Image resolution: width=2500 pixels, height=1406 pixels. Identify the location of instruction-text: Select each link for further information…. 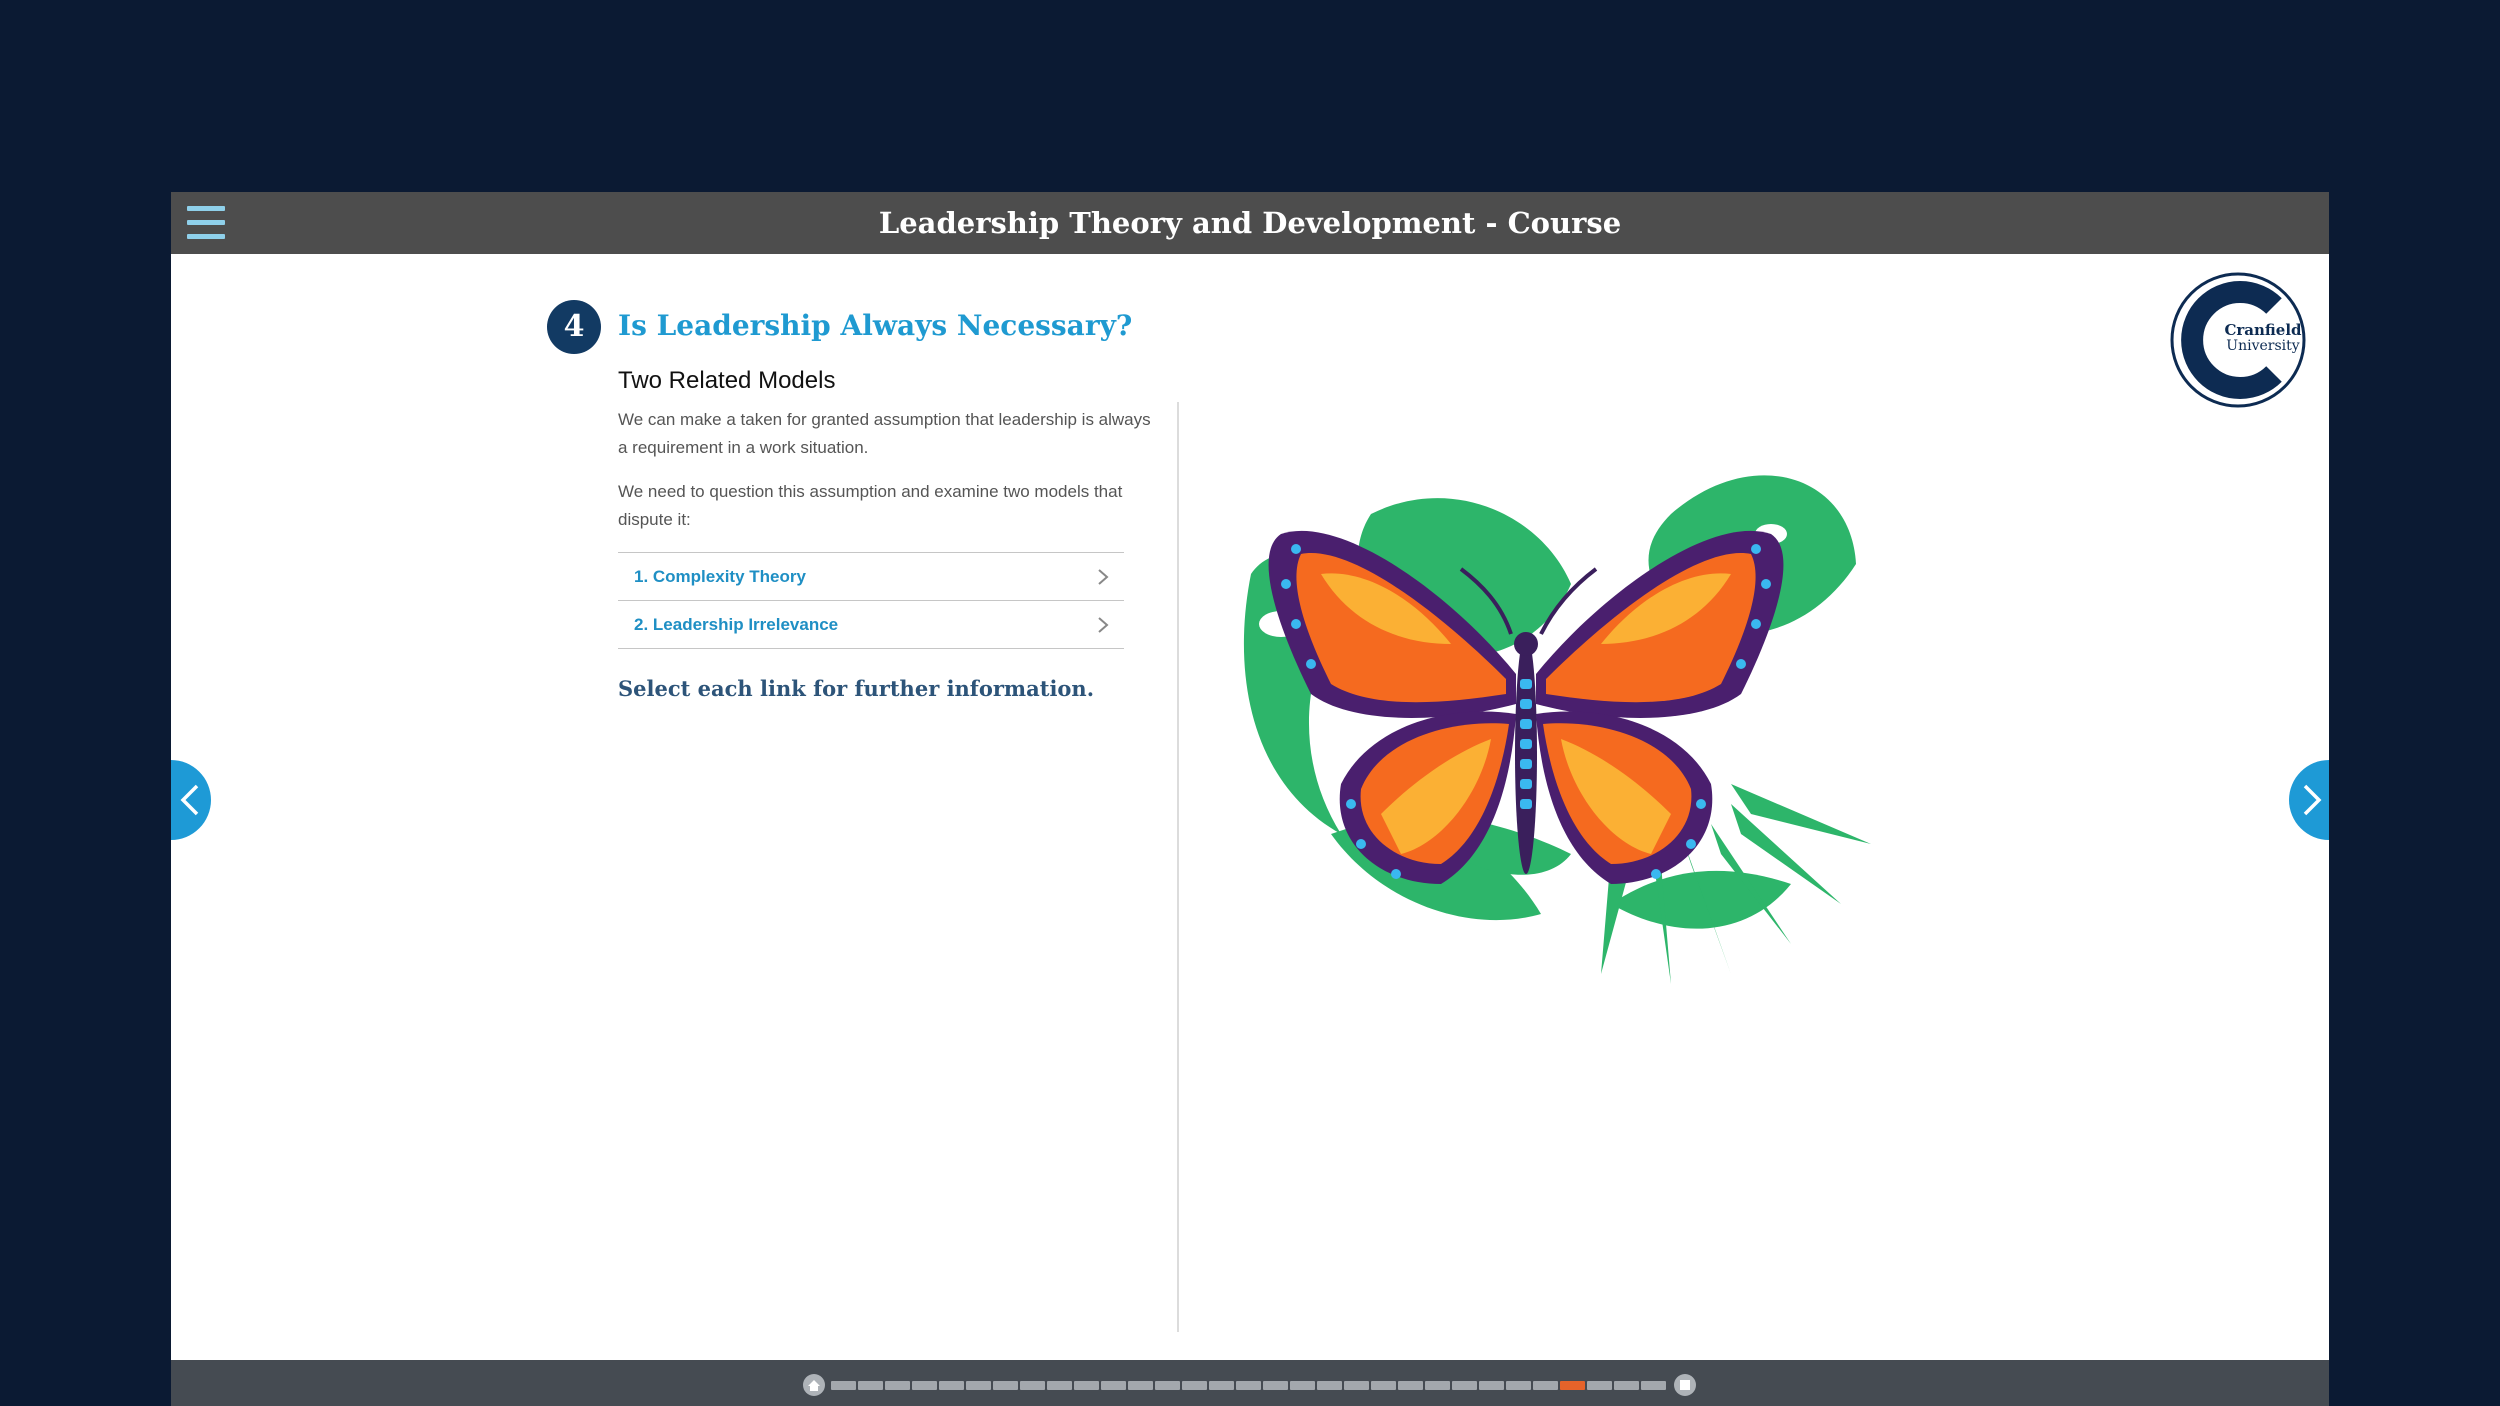
(856, 688).